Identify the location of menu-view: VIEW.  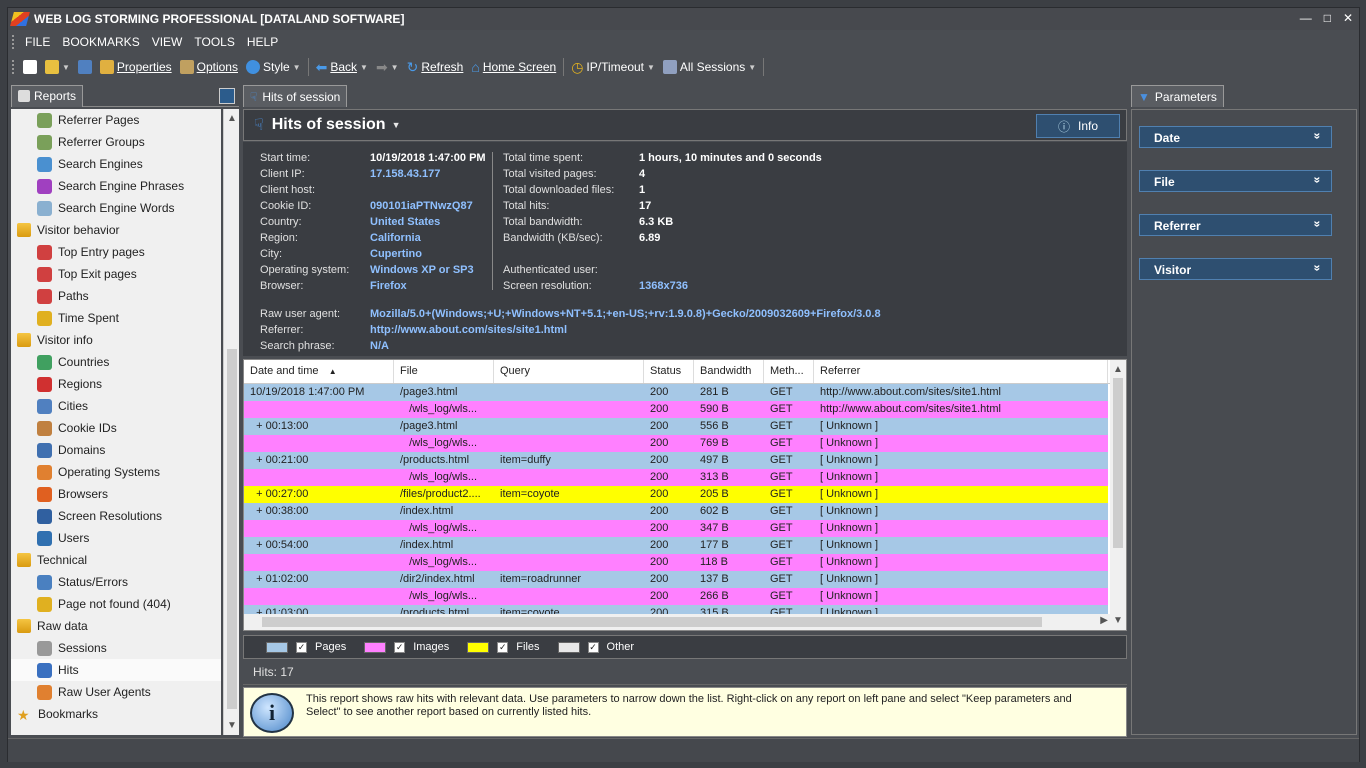
(167, 42).